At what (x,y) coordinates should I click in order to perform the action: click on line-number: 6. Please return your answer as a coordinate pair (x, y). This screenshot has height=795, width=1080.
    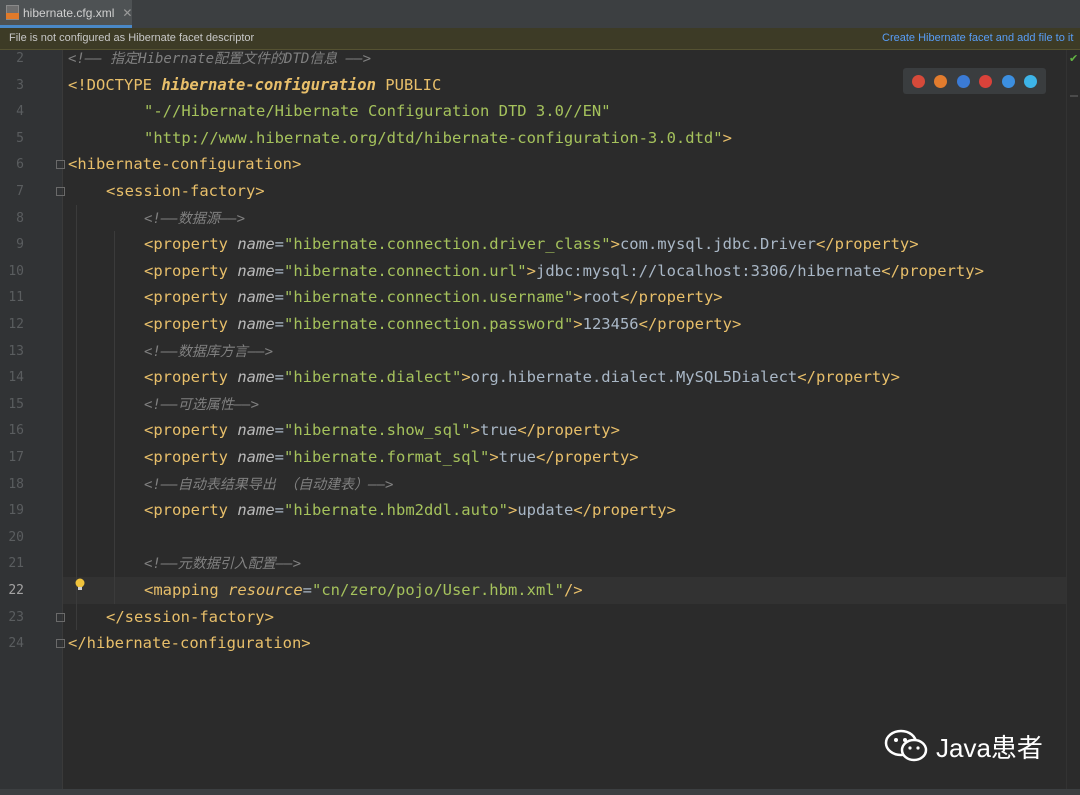
    Looking at the image, I should click on (20, 165).